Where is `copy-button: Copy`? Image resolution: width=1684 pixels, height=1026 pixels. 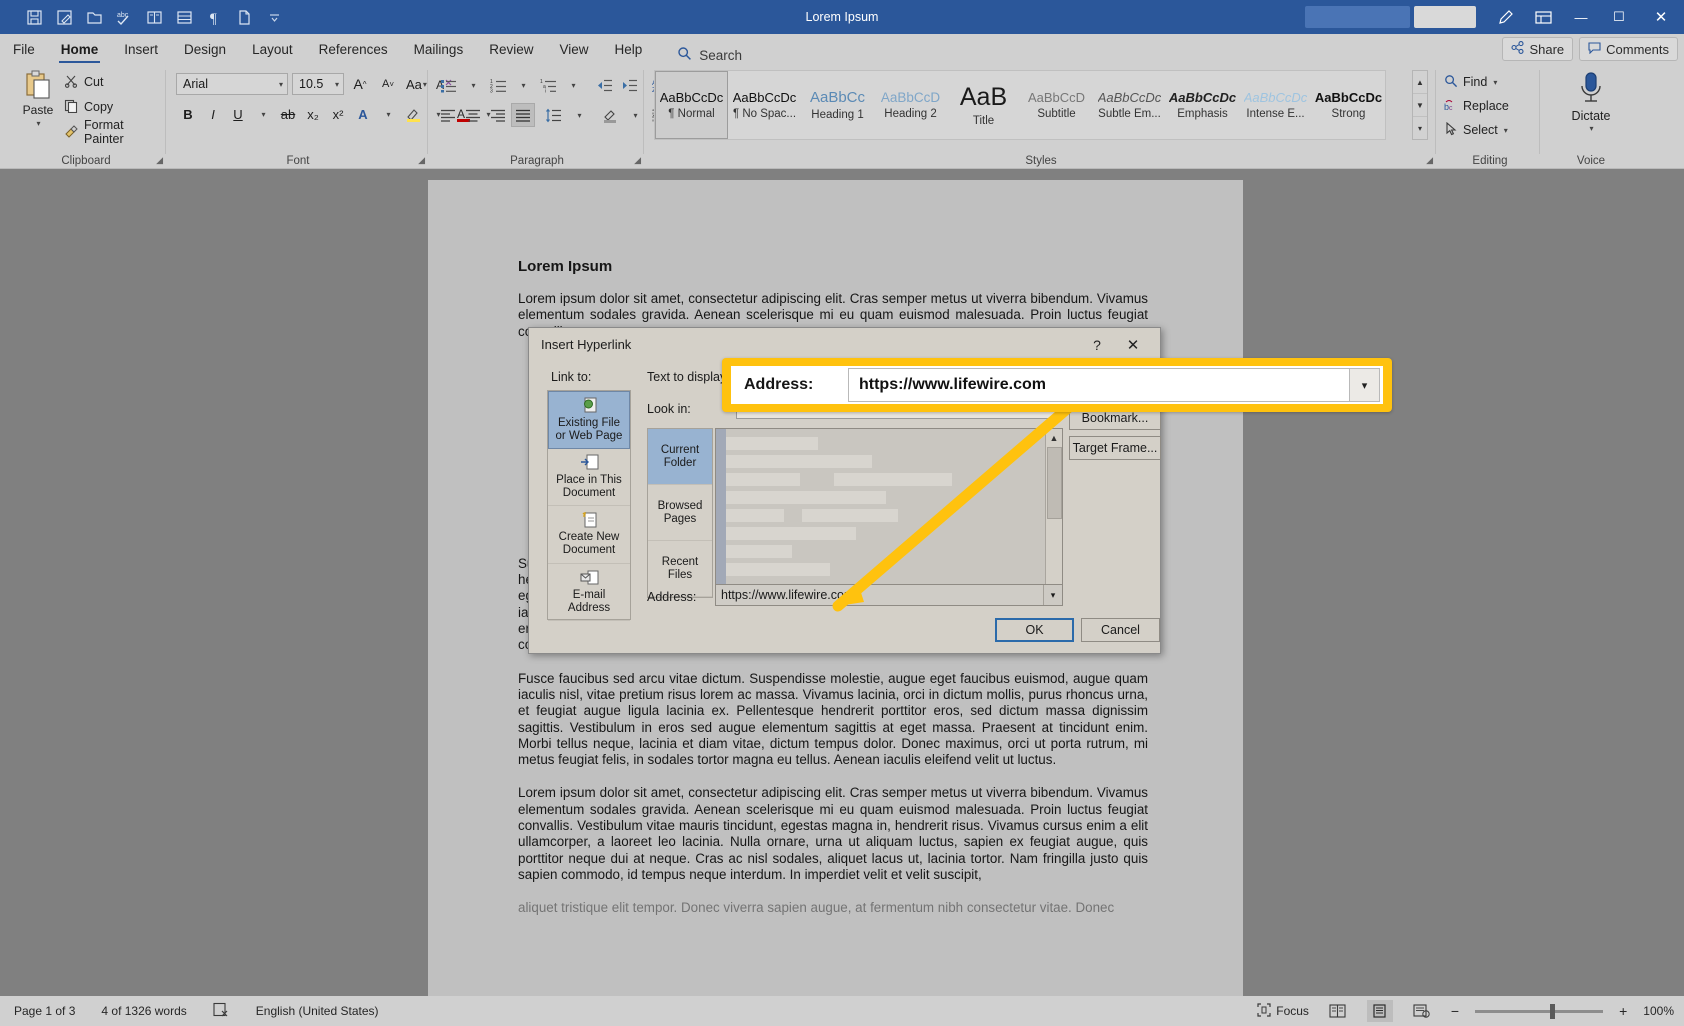 copy-button: Copy is located at coordinates (88, 107).